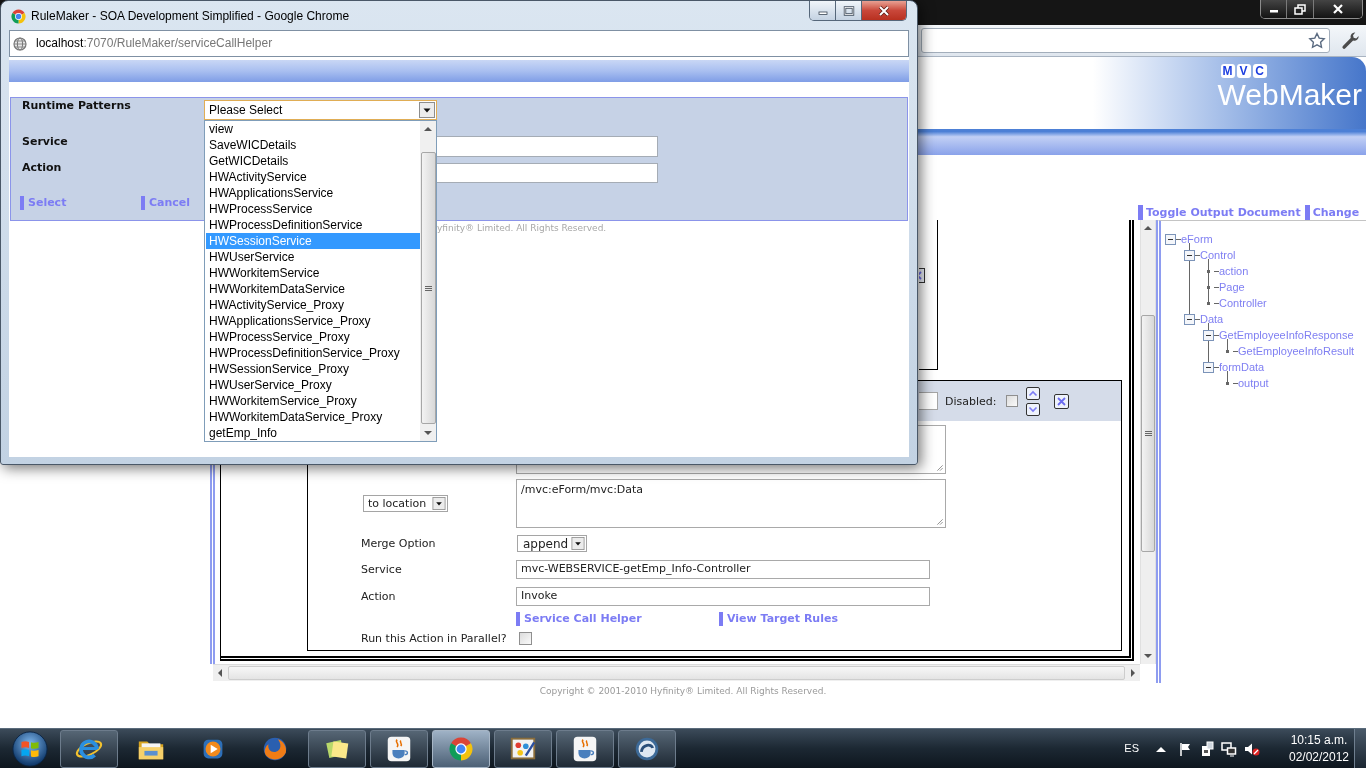 The width and height of the screenshot is (1366, 768). I want to click on list-option: HWProcessDefinitionService_Proxy, so click(313, 353).